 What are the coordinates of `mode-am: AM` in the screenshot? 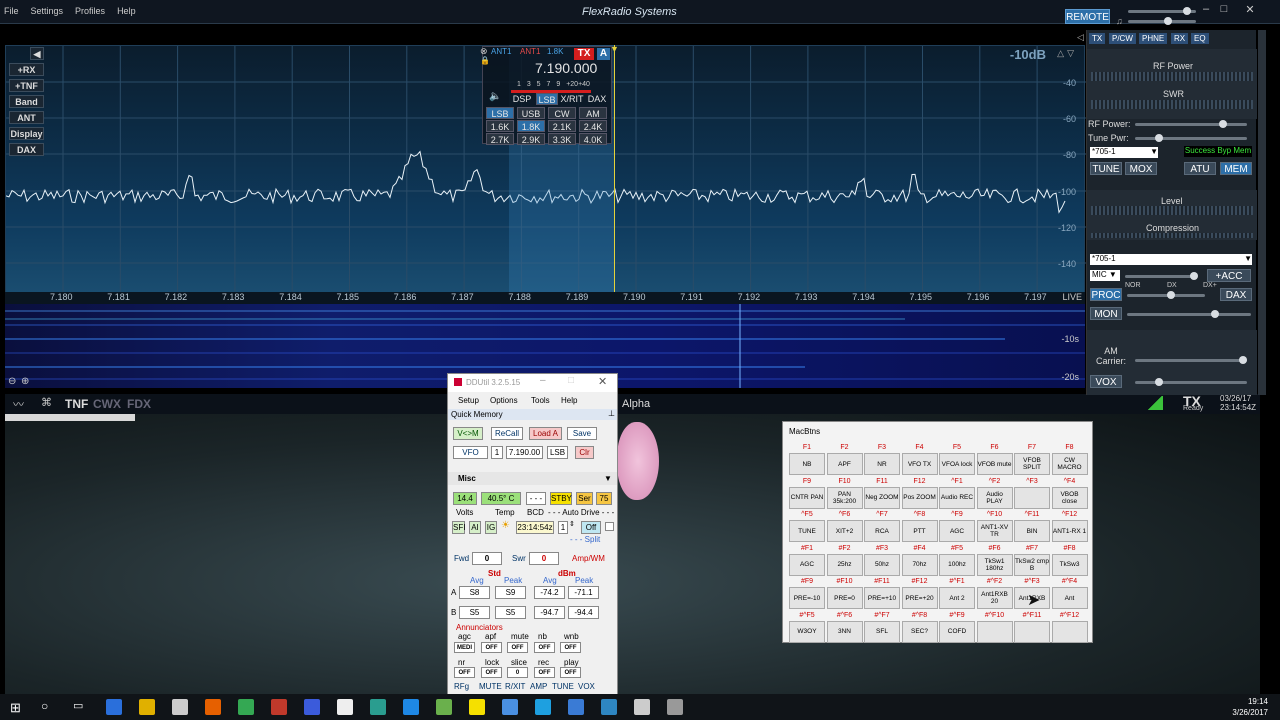 It's located at (593, 113).